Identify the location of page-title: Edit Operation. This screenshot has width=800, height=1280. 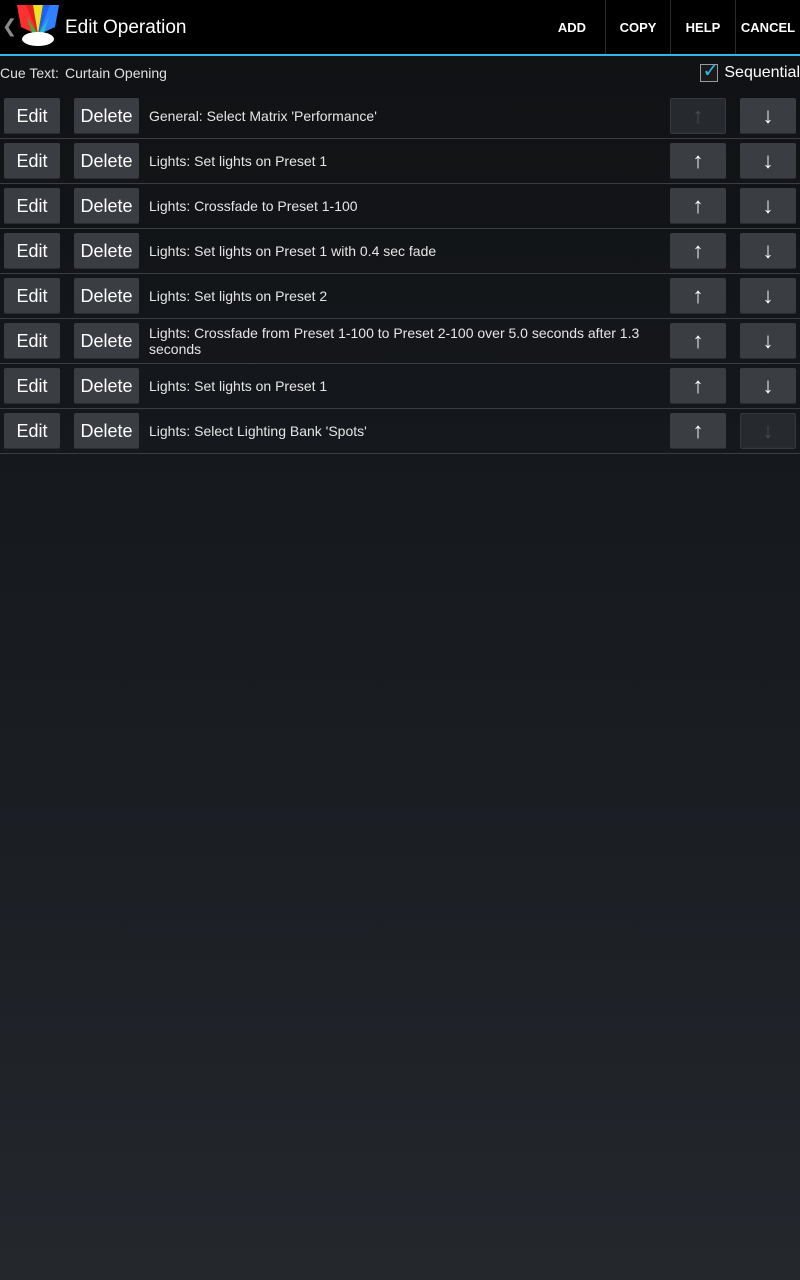
(126, 27).